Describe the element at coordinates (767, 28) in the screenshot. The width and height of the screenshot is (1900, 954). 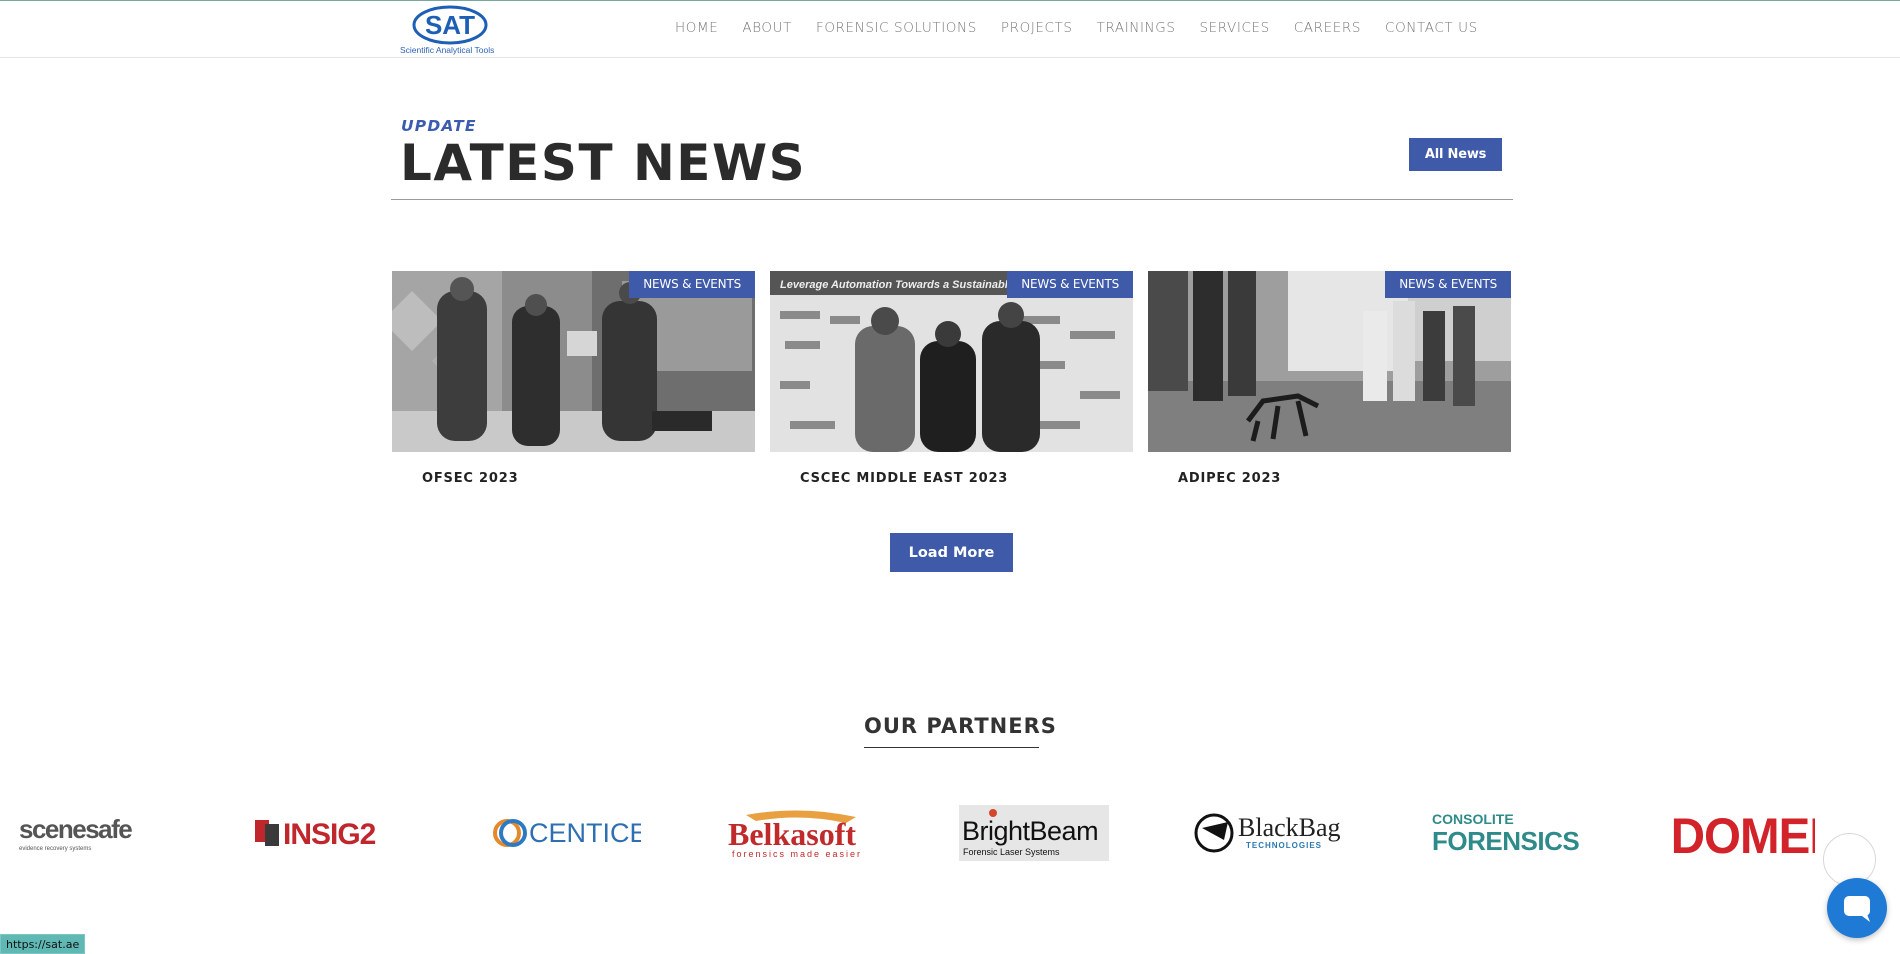
I see `nav-about: ABOUT` at that location.